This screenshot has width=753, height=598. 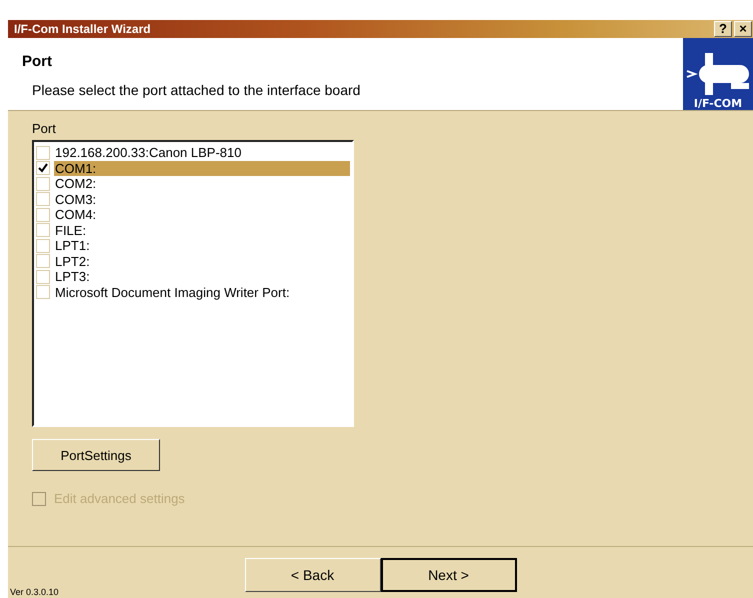 I want to click on port-label: Port, so click(x=44, y=128).